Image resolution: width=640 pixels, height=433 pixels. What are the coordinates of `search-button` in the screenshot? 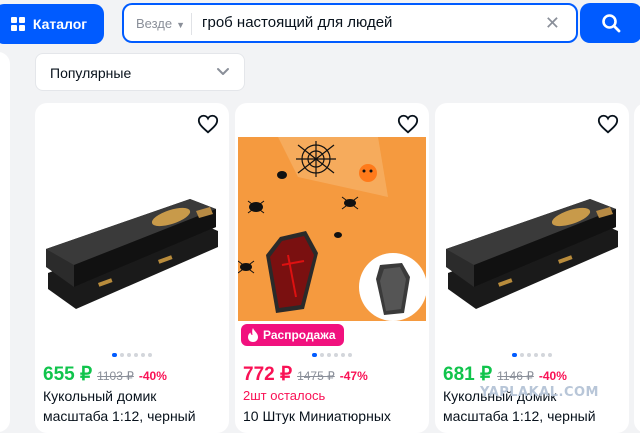 It's located at (610, 23).